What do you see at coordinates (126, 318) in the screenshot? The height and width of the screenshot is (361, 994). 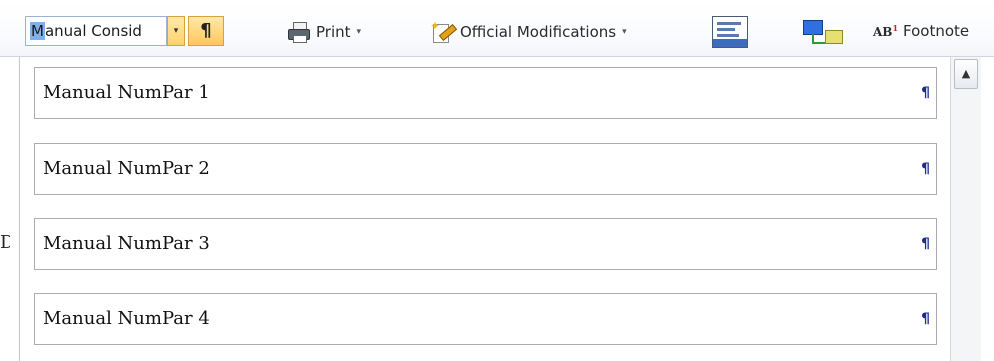 I see `style-option-label: Manual NumPar 4` at bounding box center [126, 318].